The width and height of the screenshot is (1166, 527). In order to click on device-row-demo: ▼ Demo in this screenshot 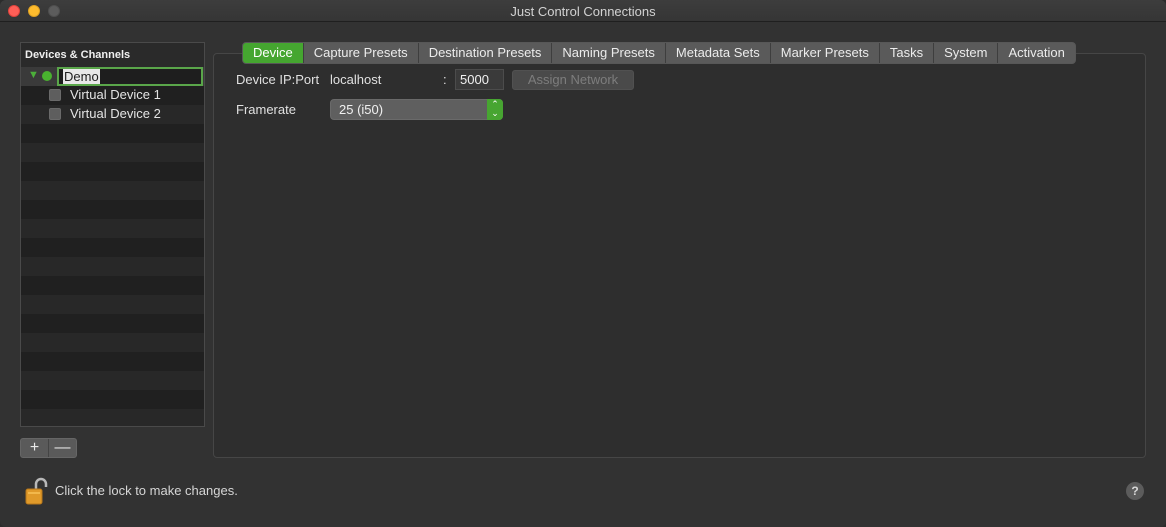, I will do `click(112, 76)`.